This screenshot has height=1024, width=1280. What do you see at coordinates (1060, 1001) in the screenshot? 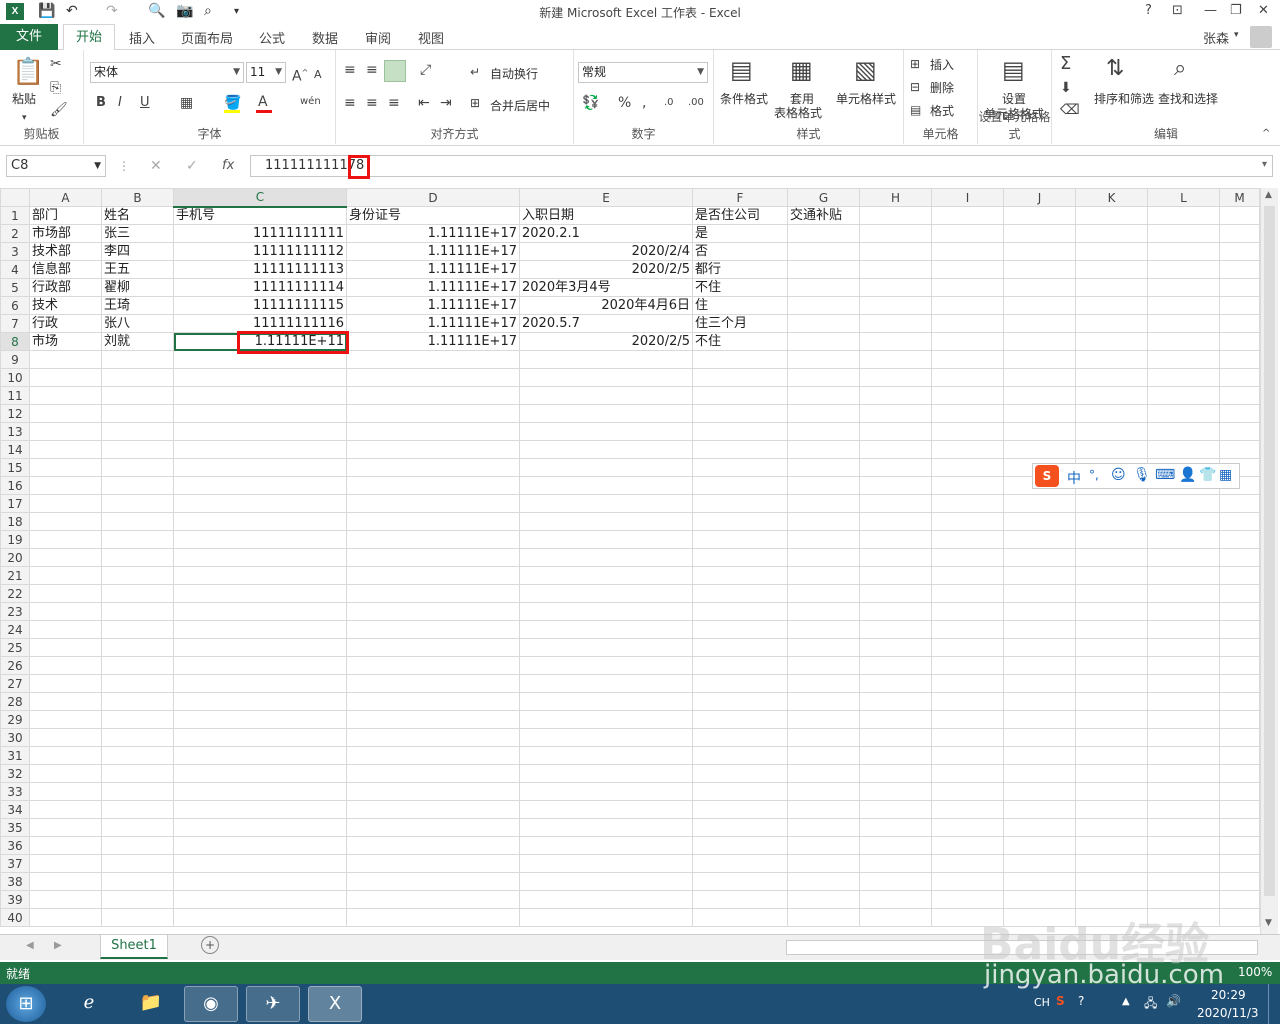
I see `tray-sogou-icon: S` at bounding box center [1060, 1001].